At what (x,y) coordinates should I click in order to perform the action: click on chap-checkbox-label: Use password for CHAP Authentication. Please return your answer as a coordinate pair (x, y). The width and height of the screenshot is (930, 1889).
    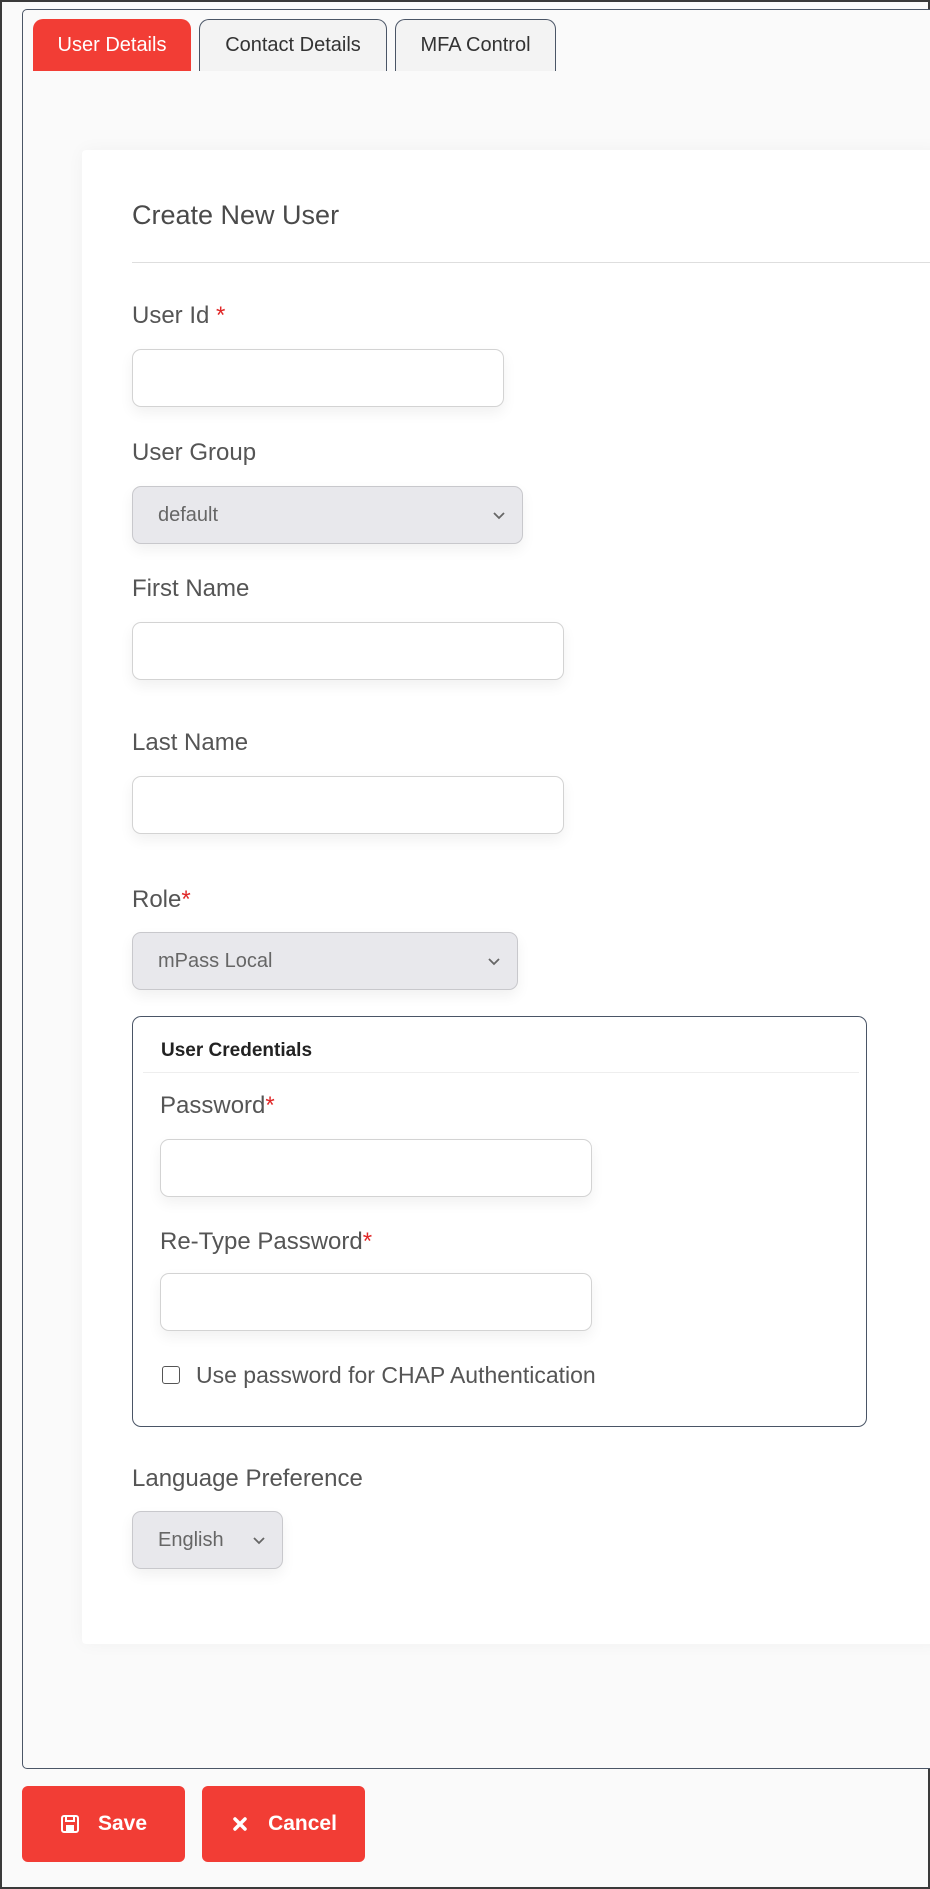
    Looking at the image, I should click on (396, 1375).